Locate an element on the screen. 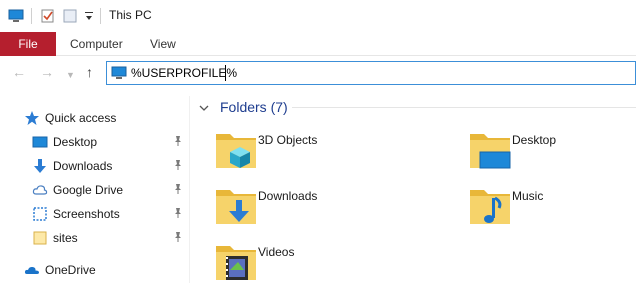 This screenshot has width=636, height=283. folder-tile-downloads: Downloads is located at coordinates (310, 206).